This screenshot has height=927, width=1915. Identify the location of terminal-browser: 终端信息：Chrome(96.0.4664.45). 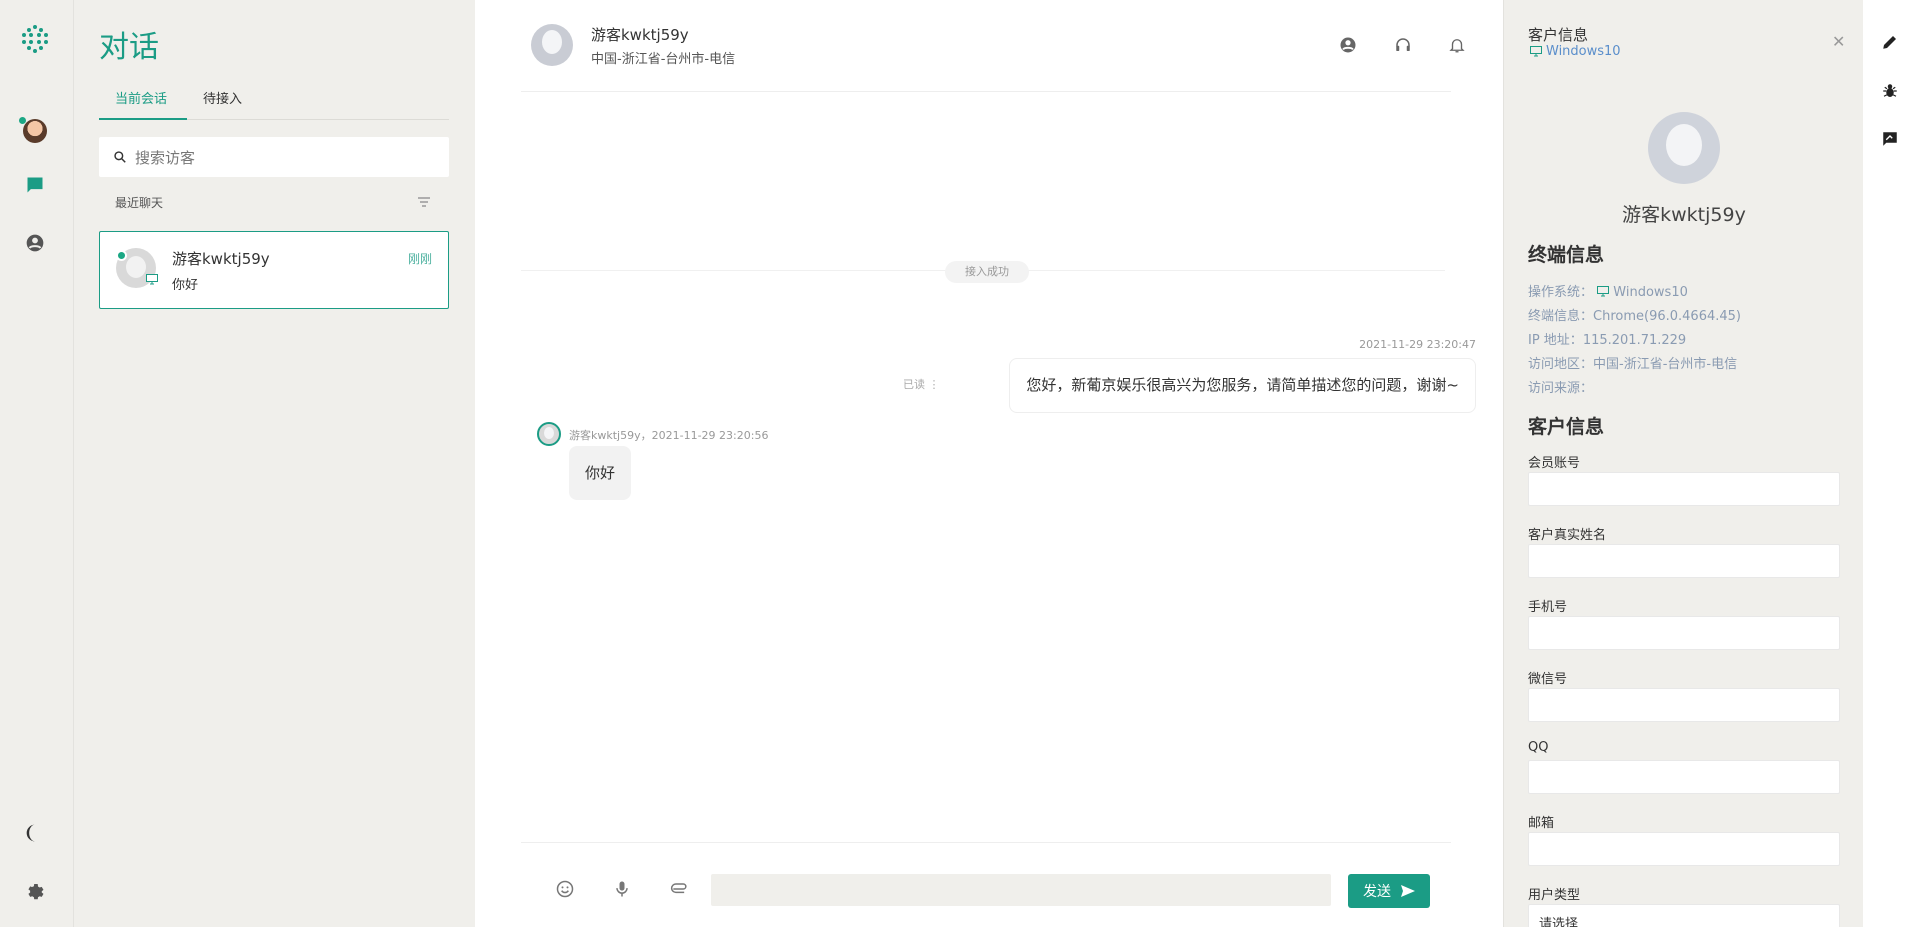
(1634, 314).